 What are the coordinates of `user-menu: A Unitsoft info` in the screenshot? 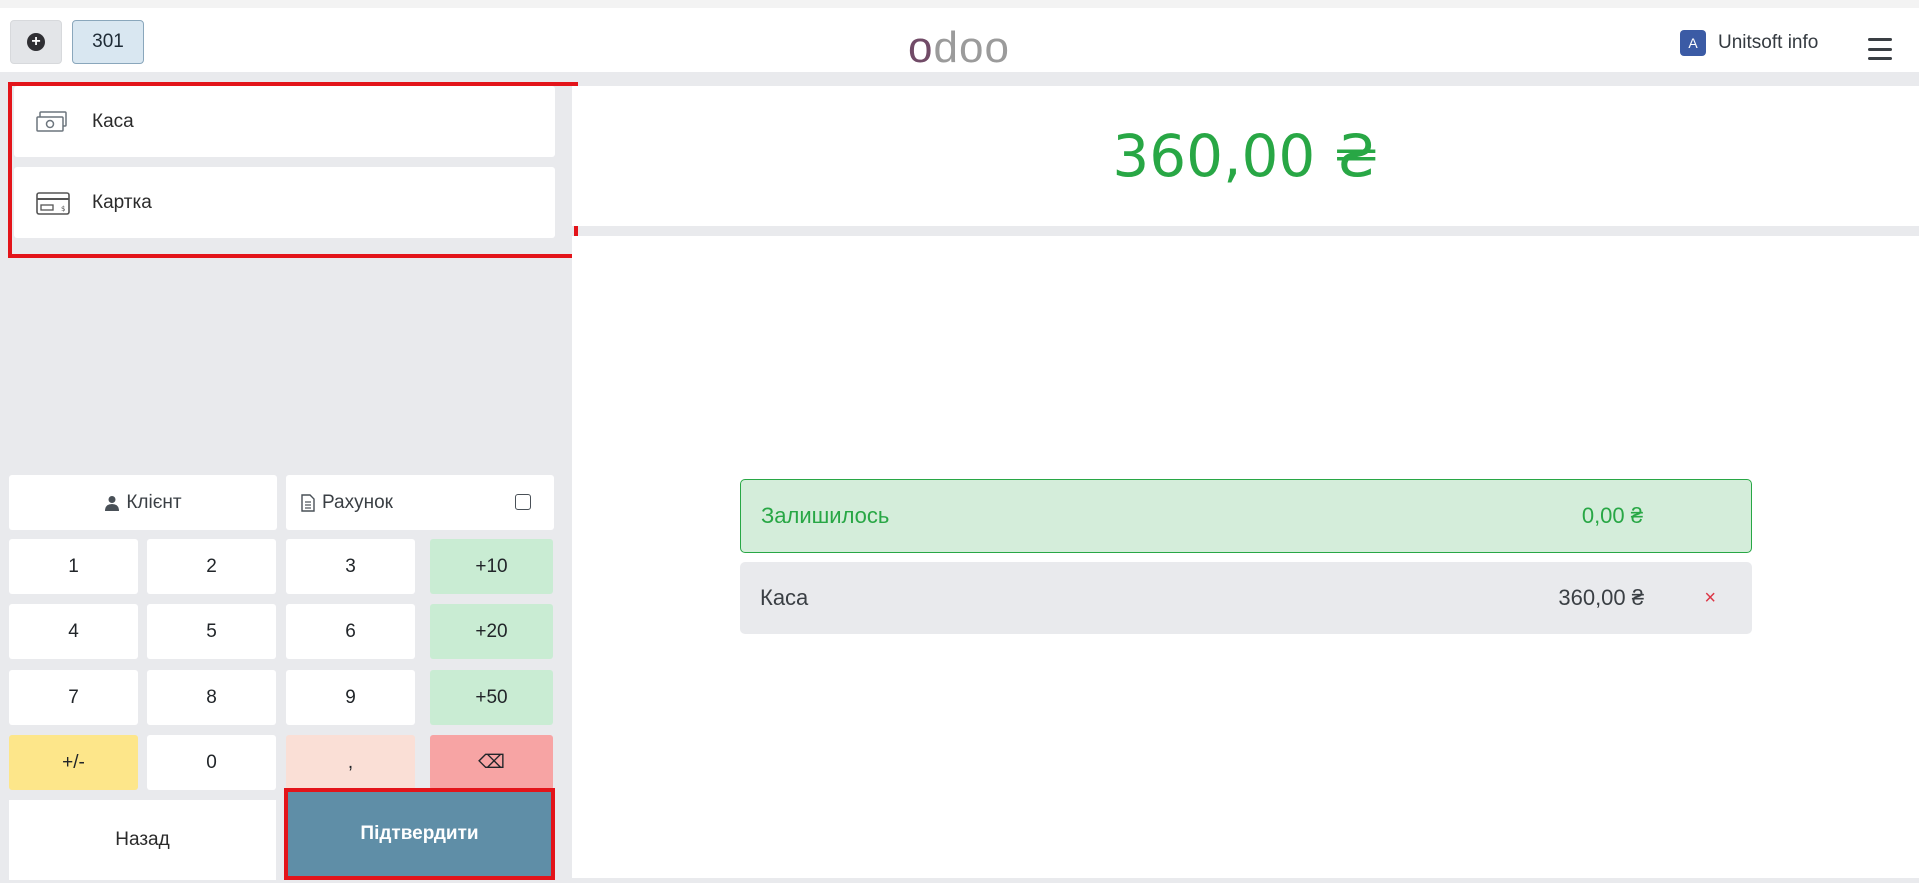 It's located at (1749, 43).